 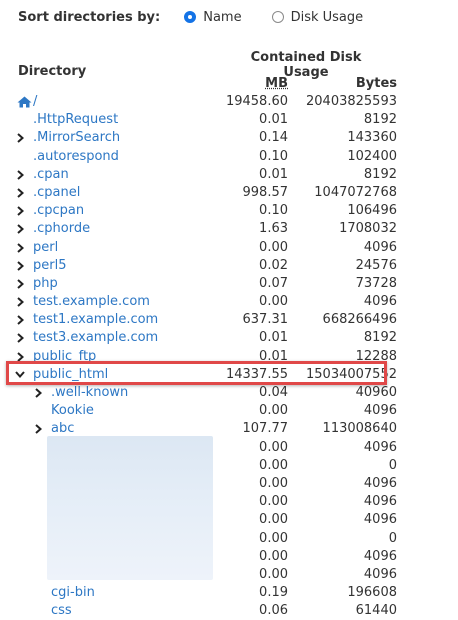 What do you see at coordinates (273, 611) in the screenshot?
I see `mb-value: 0.06` at bounding box center [273, 611].